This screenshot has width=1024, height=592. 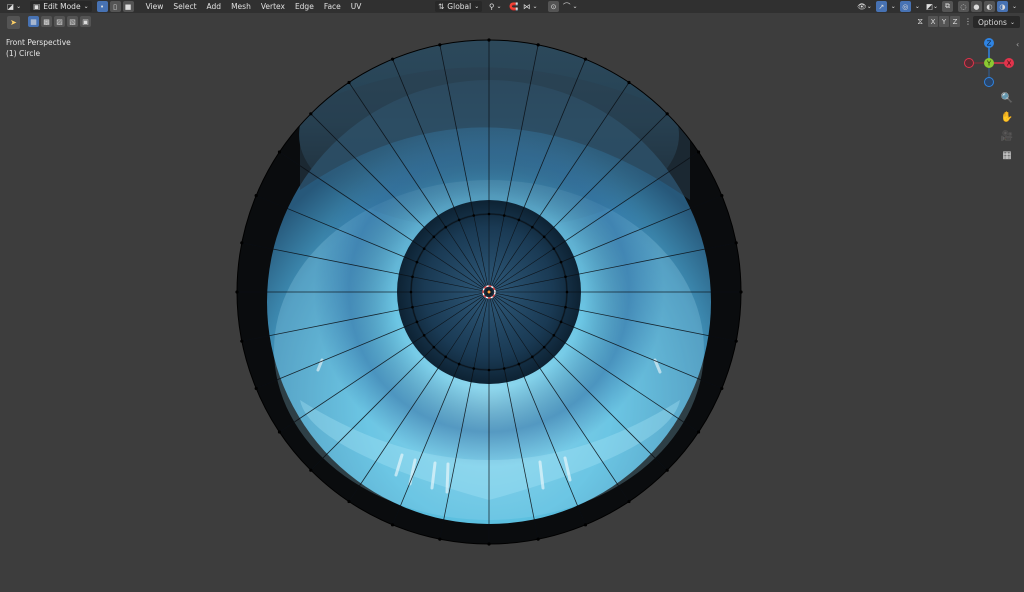 I want to click on gizmo-toggle: ↗, so click(x=881, y=6).